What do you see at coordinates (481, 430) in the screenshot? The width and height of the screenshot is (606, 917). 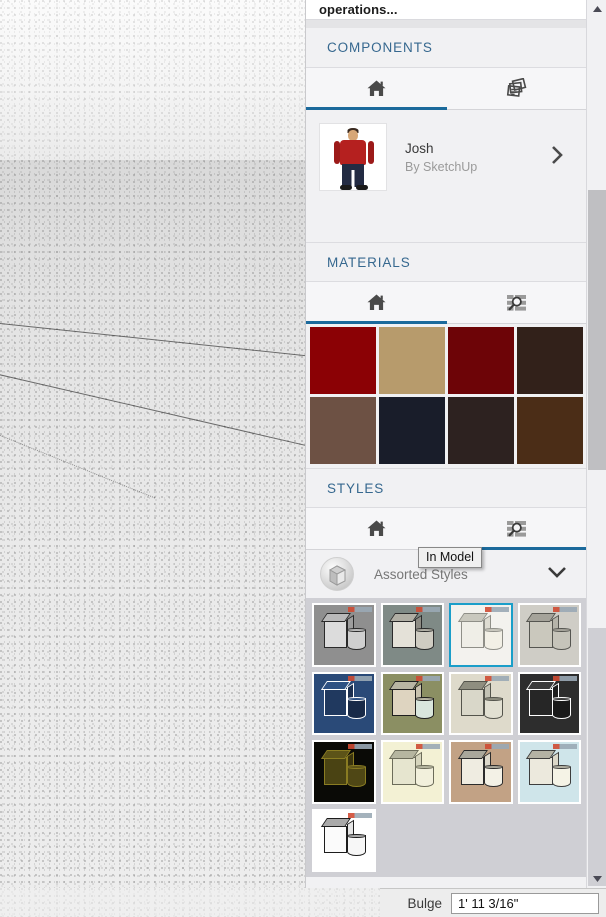 I see `swatch-charcoal` at bounding box center [481, 430].